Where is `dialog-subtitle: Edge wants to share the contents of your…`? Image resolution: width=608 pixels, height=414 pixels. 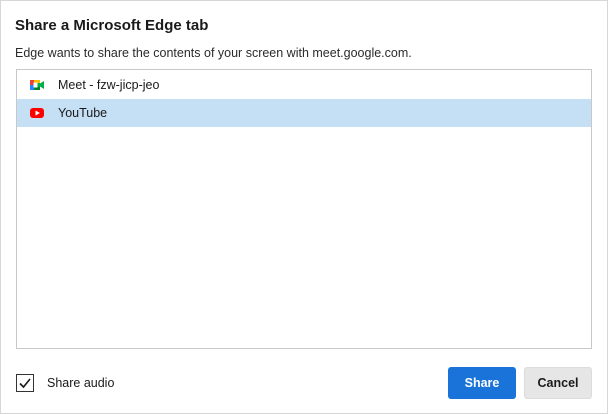 dialog-subtitle: Edge wants to share the contents of your… is located at coordinates (213, 53).